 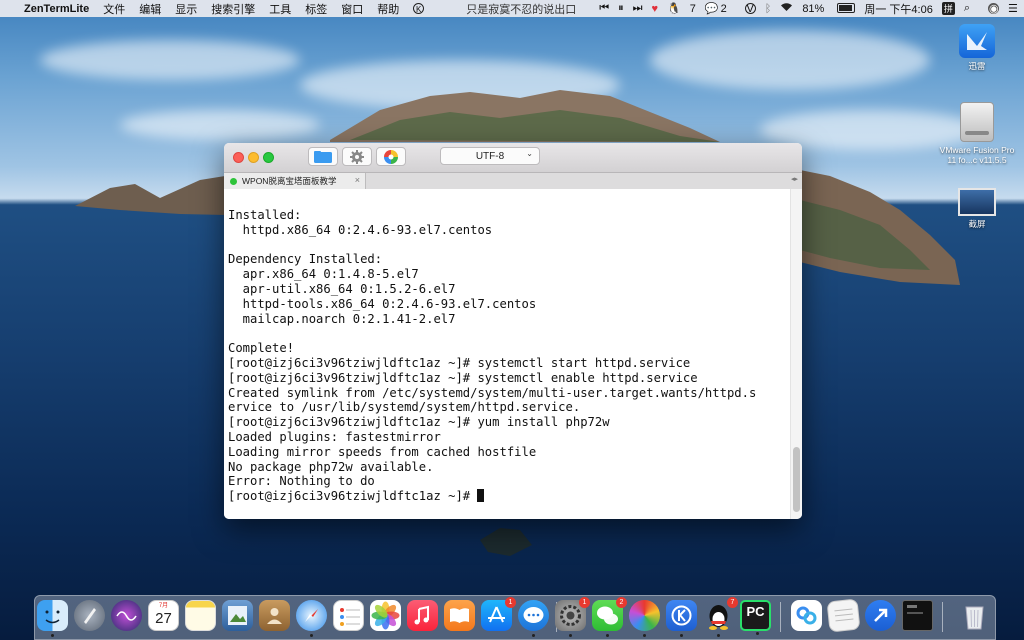 I want to click on desktop-icon-xunlei: 迅雷, so click(x=977, y=47).